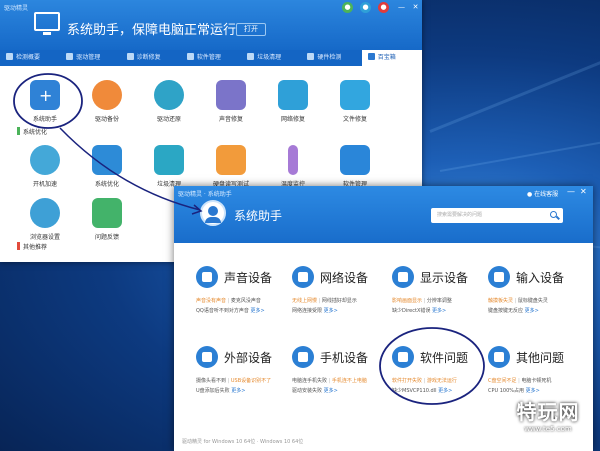 The image size is (600, 451). Describe the element at coordinates (213, 213) in the screenshot. I see `assistant-avatar` at that location.